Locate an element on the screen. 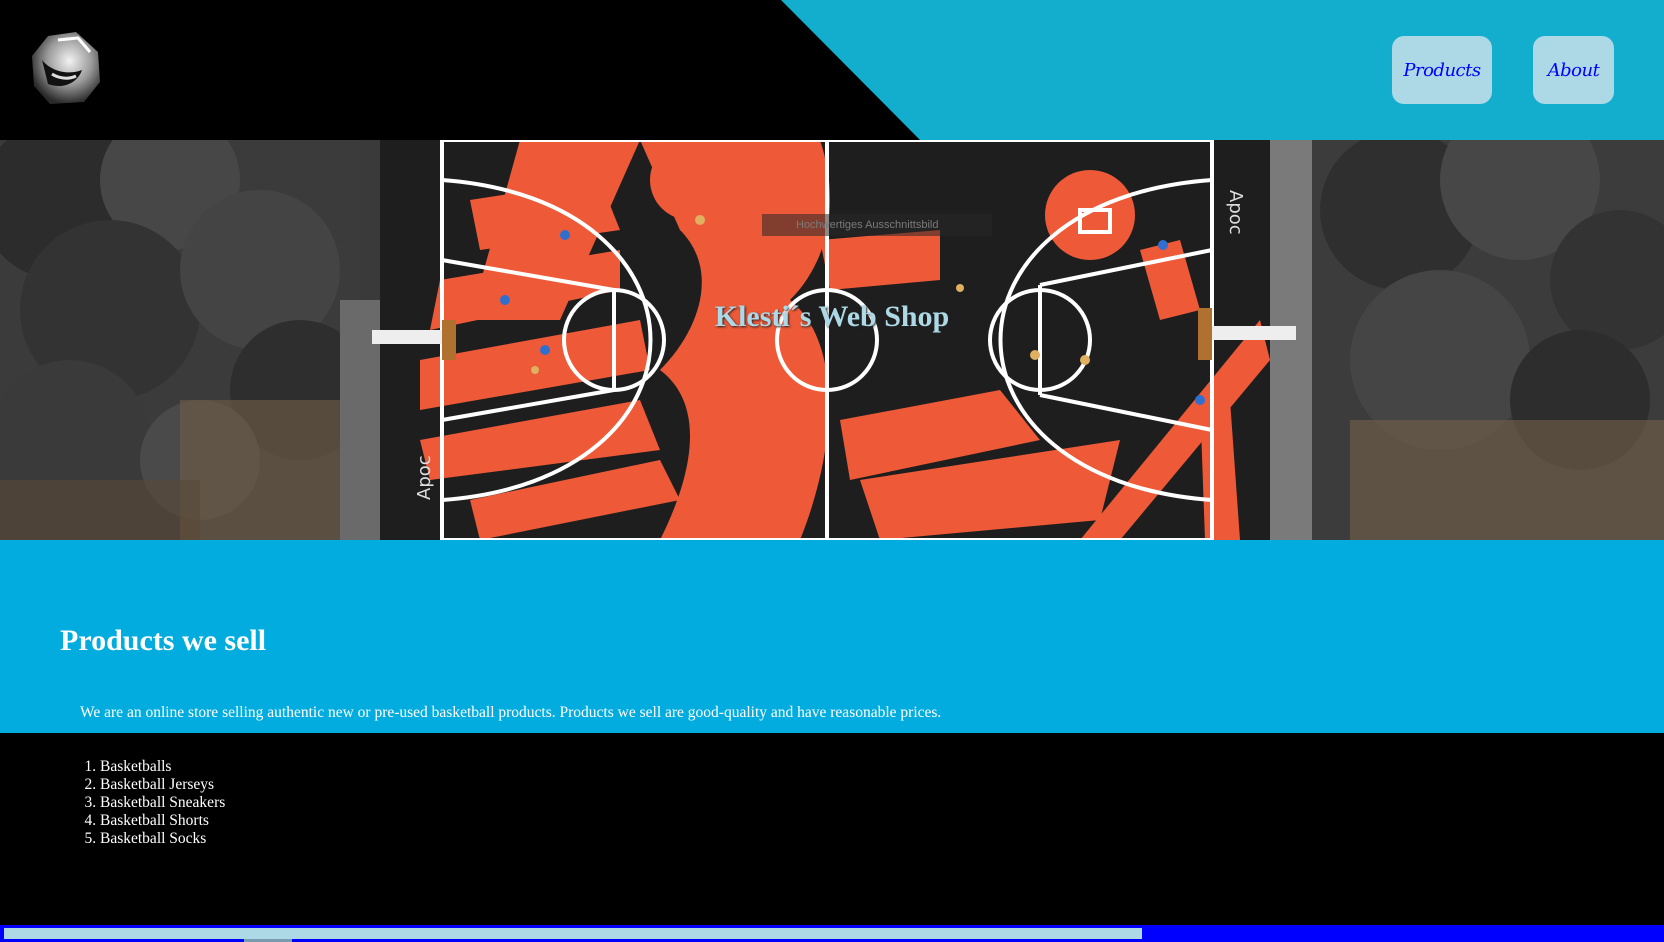 The image size is (1664, 942). nav-products-button: Products is located at coordinates (1442, 70).